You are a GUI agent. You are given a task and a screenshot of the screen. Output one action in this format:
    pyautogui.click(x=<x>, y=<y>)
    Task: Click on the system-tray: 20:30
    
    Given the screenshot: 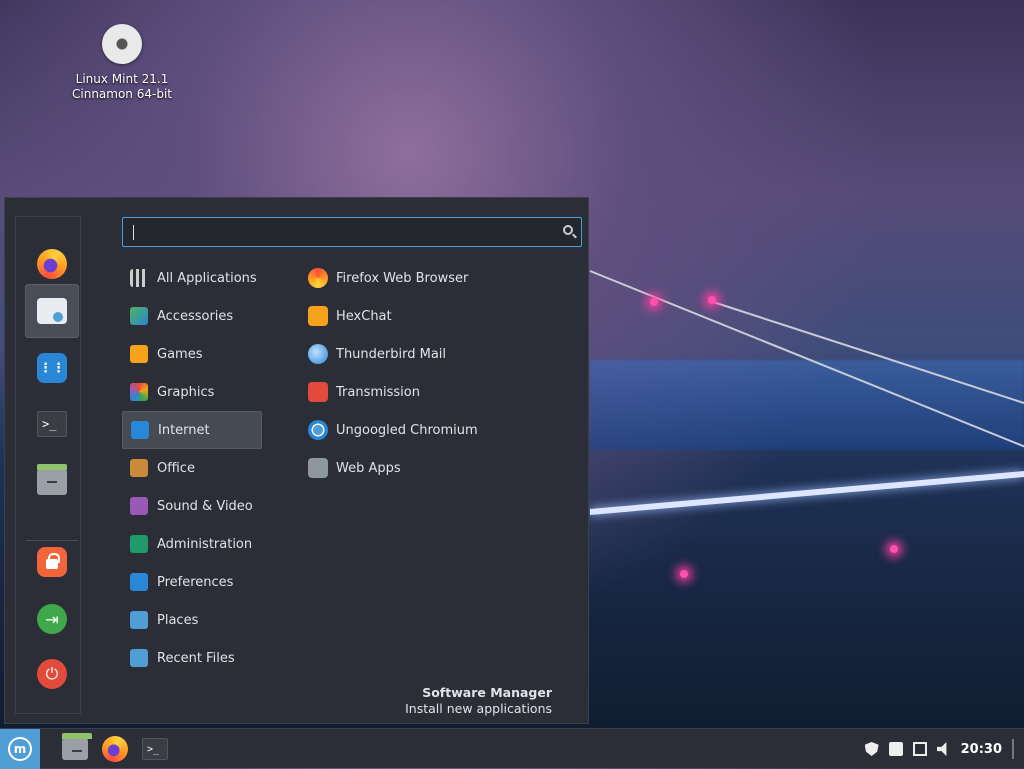 What is the action you would take?
    pyautogui.click(x=944, y=749)
    